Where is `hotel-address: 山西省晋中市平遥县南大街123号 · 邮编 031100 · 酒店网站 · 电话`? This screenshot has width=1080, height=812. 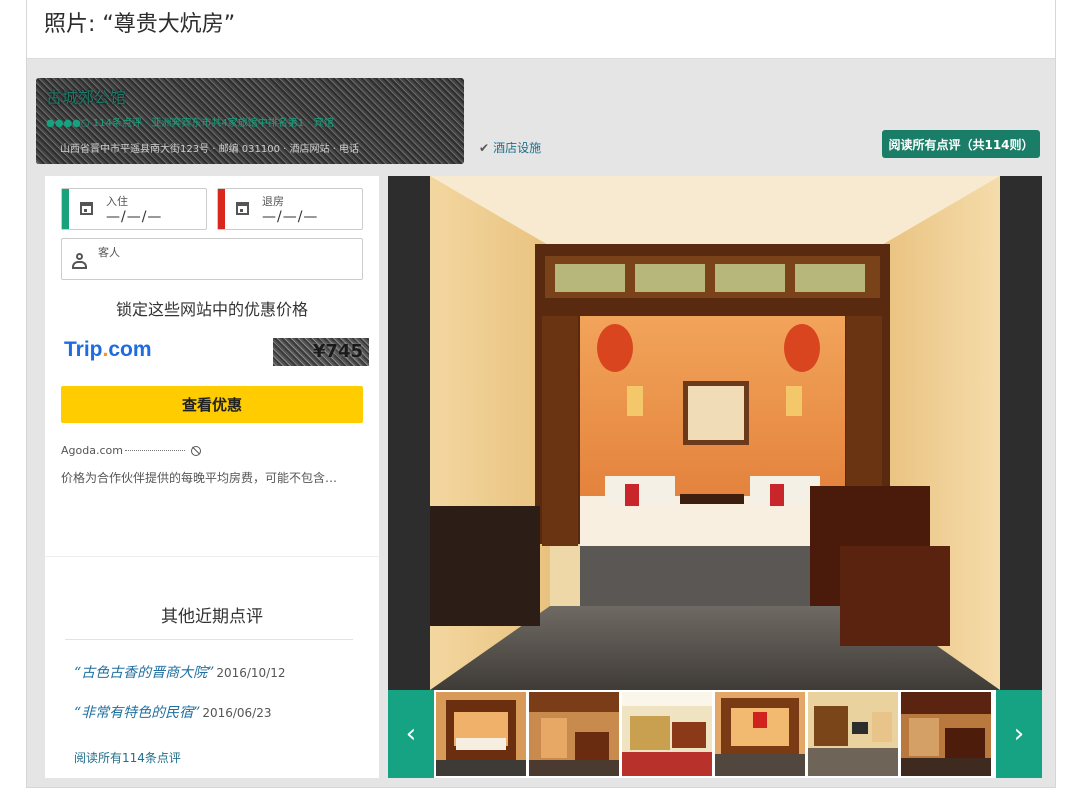 hotel-address: 山西省晋中市平遥县南大街123号 · 邮编 031100 · 酒店网站 · 电话 is located at coordinates (210, 149).